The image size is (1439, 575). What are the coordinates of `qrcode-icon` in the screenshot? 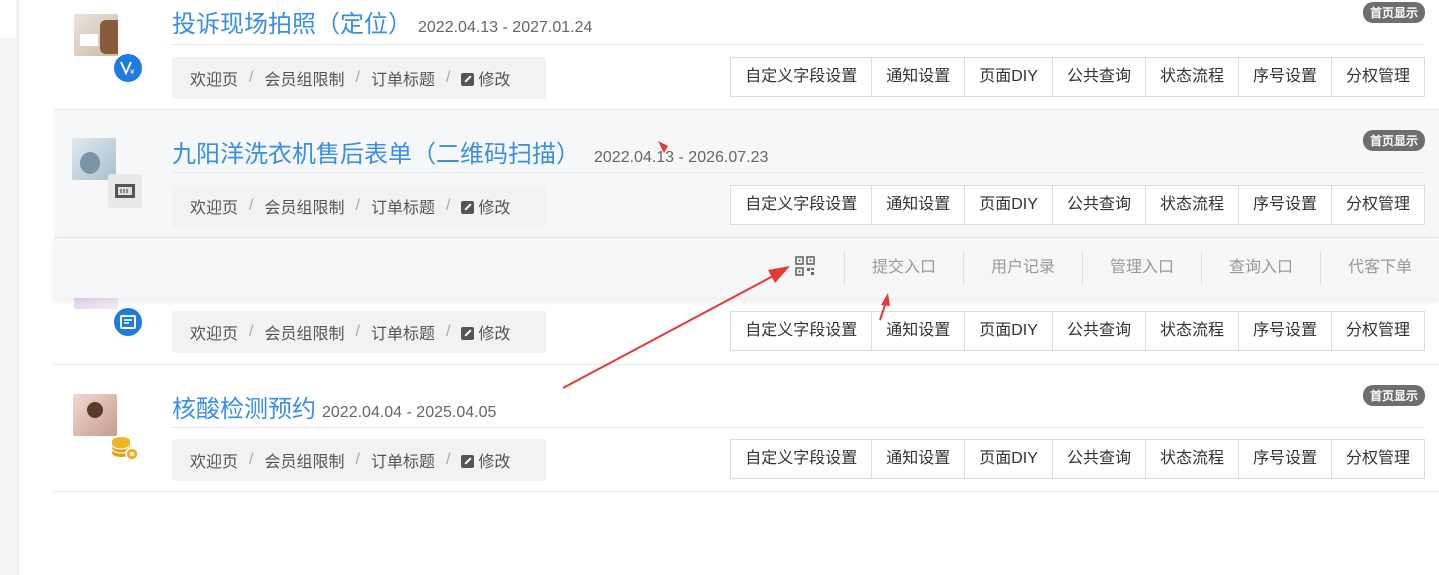 It's located at (805, 266).